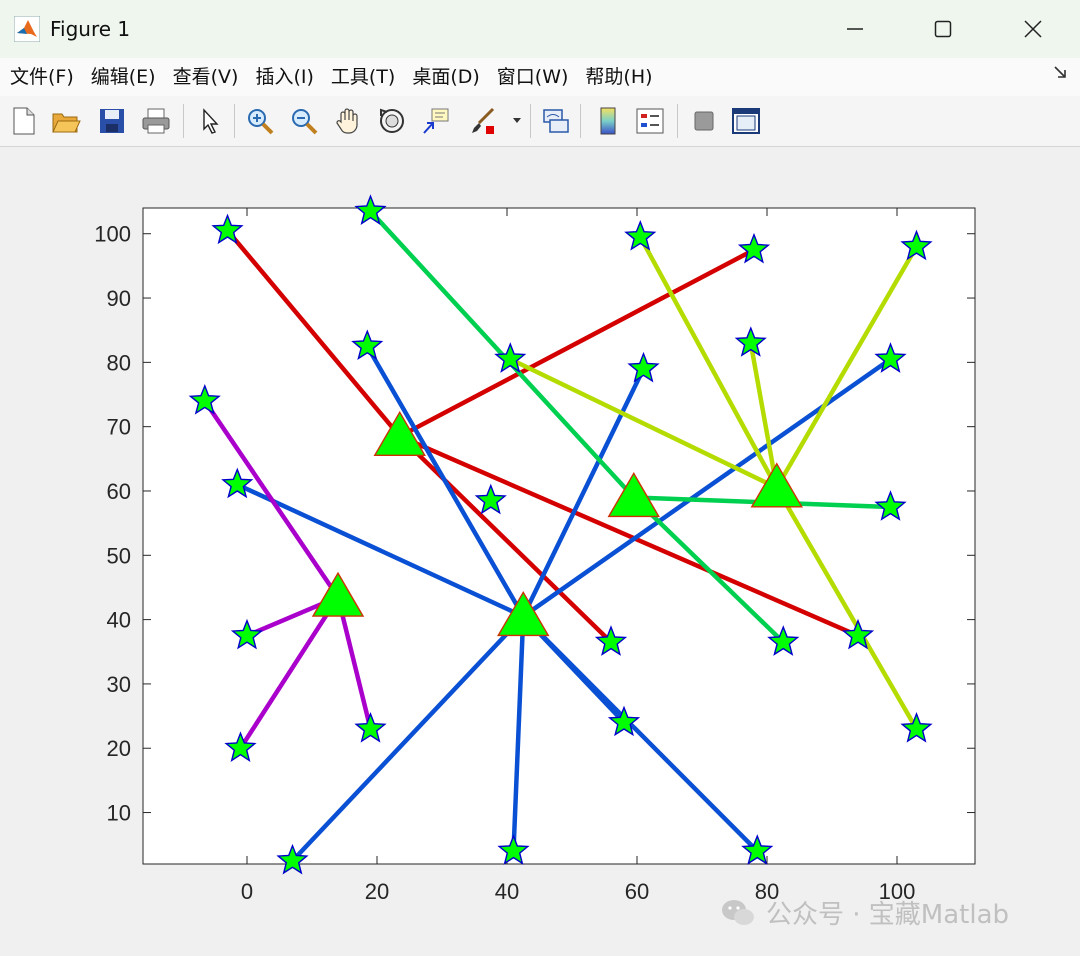 The height and width of the screenshot is (956, 1080). I want to click on zoom-out-button, so click(304, 121).